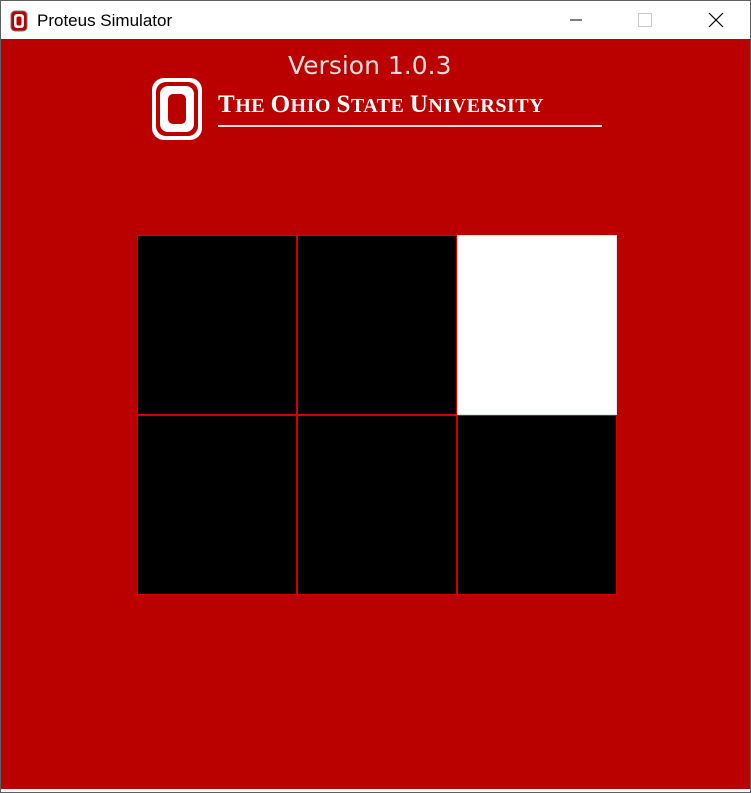 The width and height of the screenshot is (751, 793). I want to click on window-title: Proteus Simulator, so click(105, 20).